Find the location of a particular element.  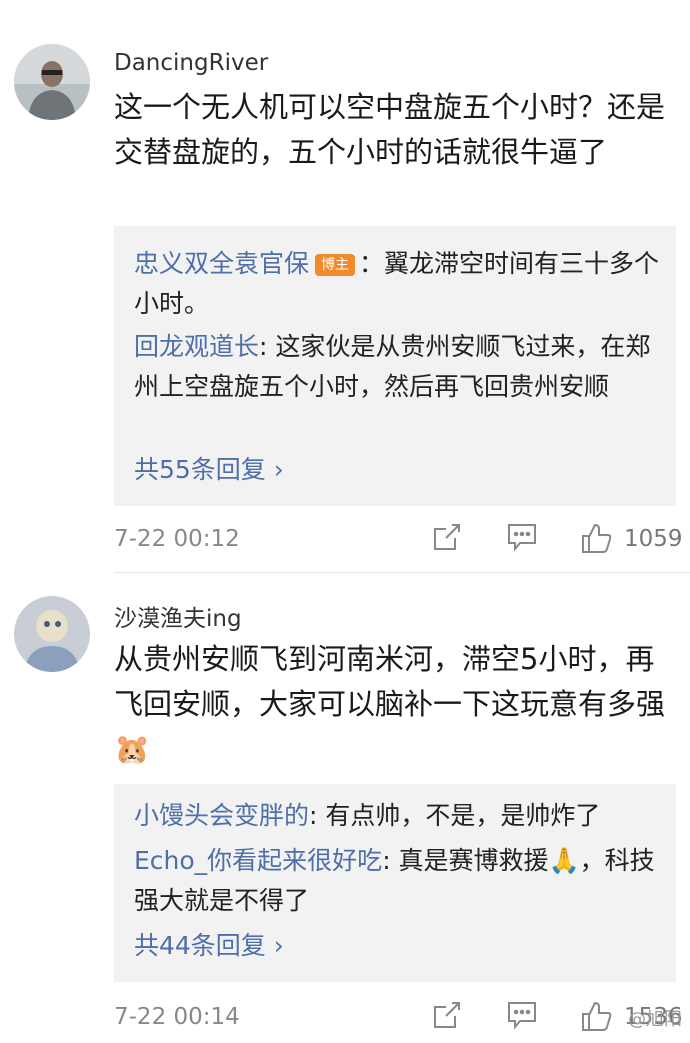

comment-meta: 7-22 00:14 1536 is located at coordinates (399, 1018).